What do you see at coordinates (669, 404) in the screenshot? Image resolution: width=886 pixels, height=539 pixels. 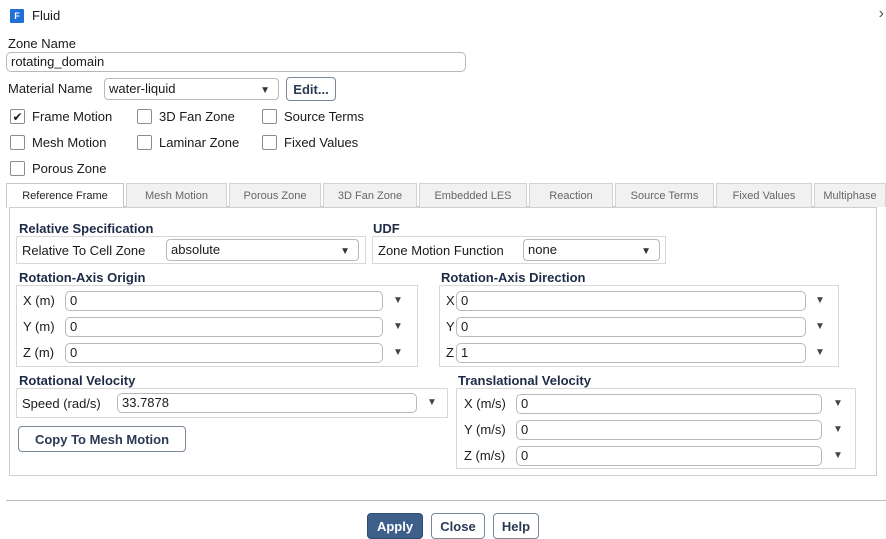 I see `trans-x-input: 0` at bounding box center [669, 404].